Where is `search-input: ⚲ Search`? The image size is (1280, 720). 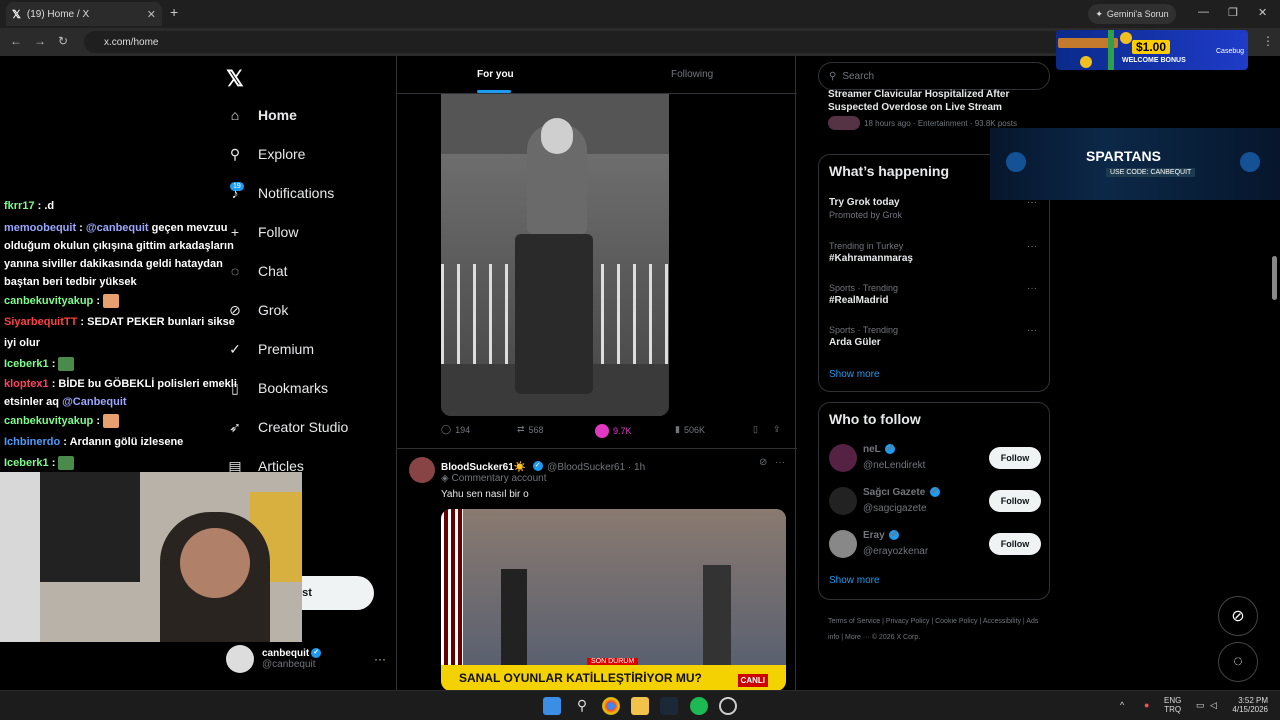 search-input: ⚲ Search is located at coordinates (934, 76).